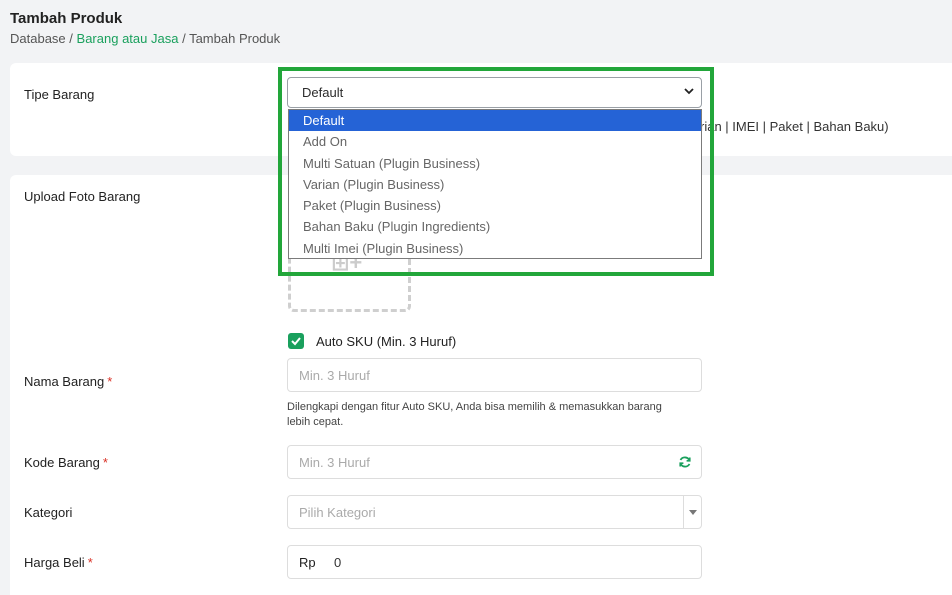 This screenshot has width=952, height=595. I want to click on harga-beli-label: Harga Beli *, so click(58, 562).